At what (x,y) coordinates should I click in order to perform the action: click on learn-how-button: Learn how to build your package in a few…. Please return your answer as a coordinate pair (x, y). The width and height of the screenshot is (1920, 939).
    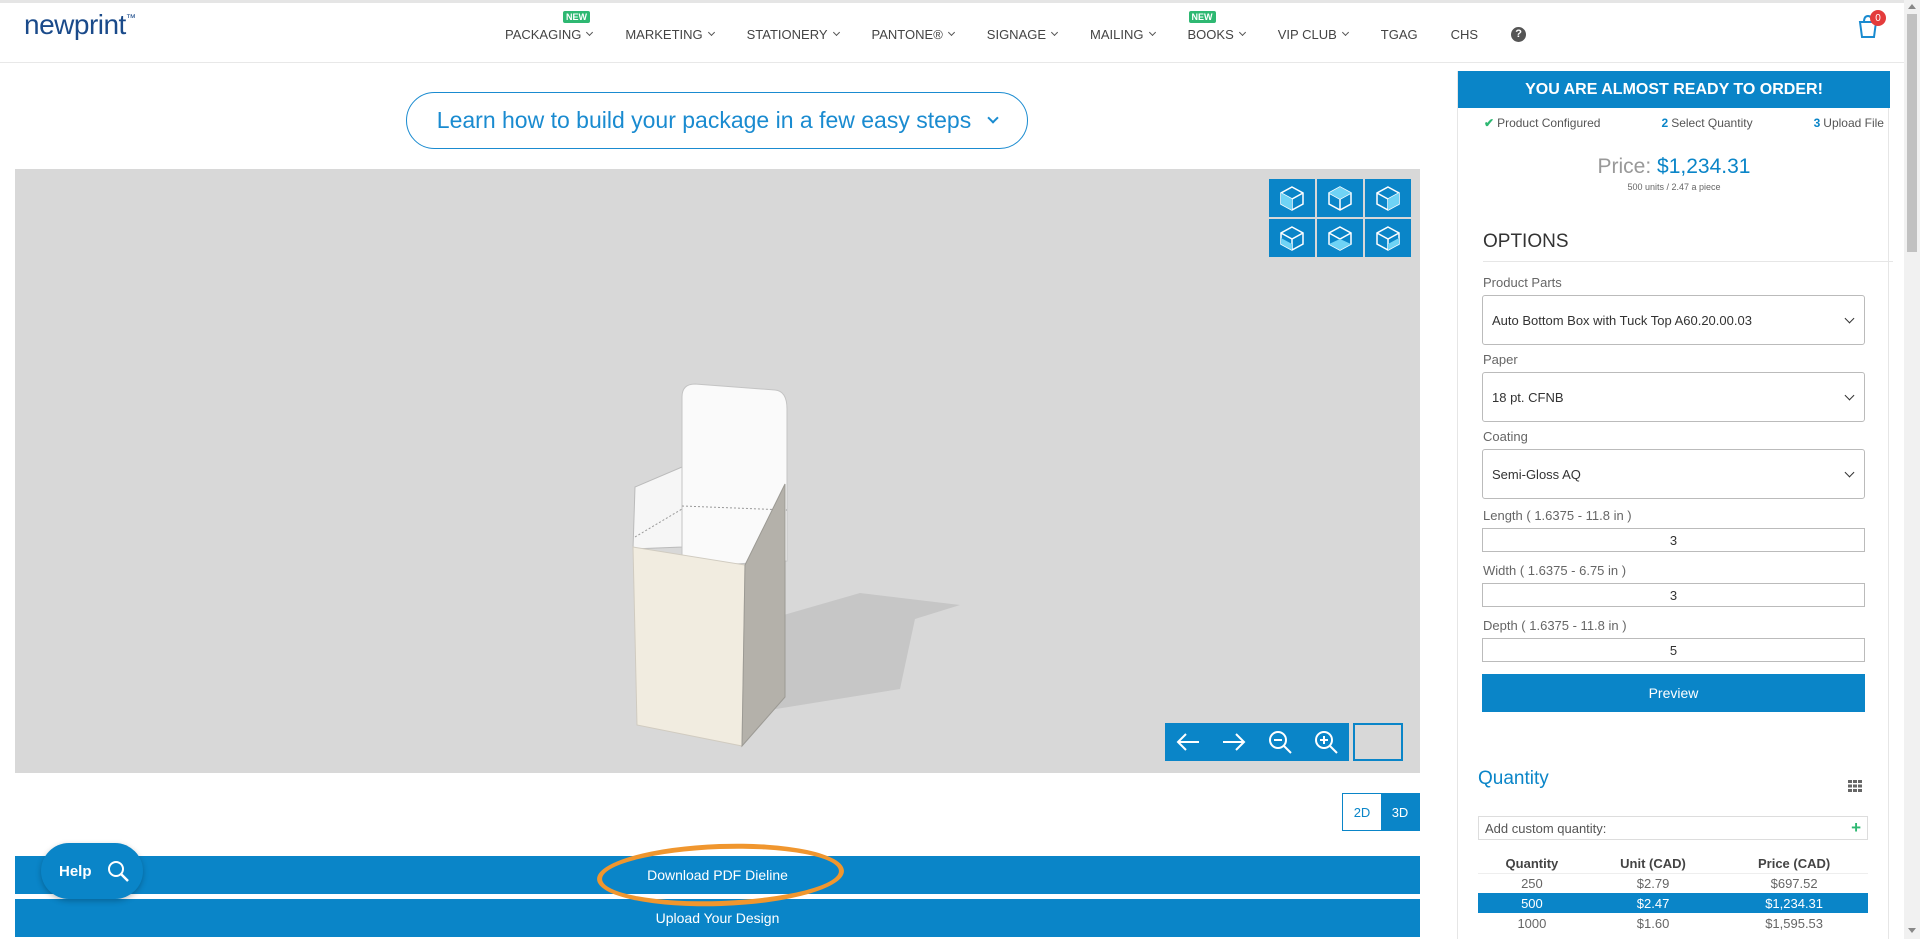
    Looking at the image, I should click on (717, 120).